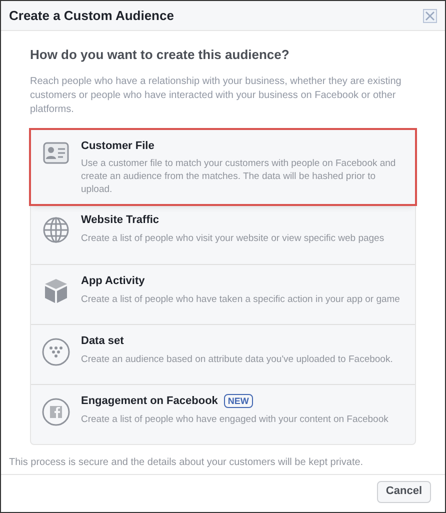 Image resolution: width=446 pixels, height=513 pixels. I want to click on option-description: Create an audience based on attribute data you've uploaded to Facebook., so click(237, 359).